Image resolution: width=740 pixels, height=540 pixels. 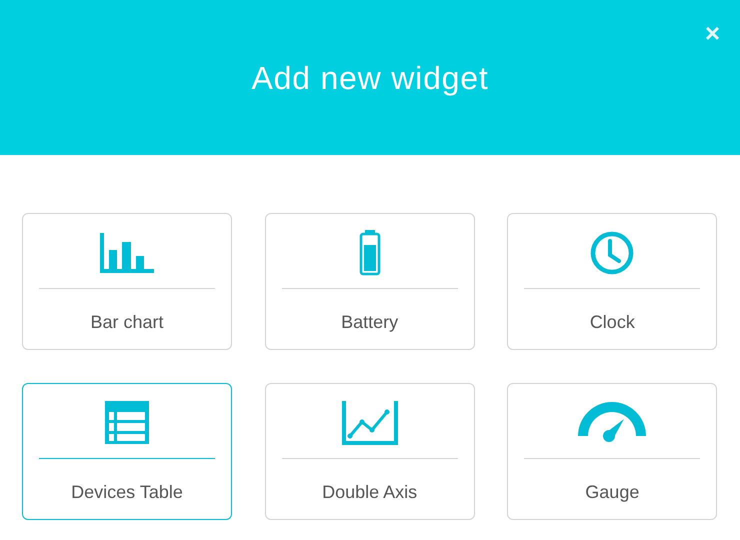 What do you see at coordinates (369, 451) in the screenshot?
I see `widget-card: Double Axis` at bounding box center [369, 451].